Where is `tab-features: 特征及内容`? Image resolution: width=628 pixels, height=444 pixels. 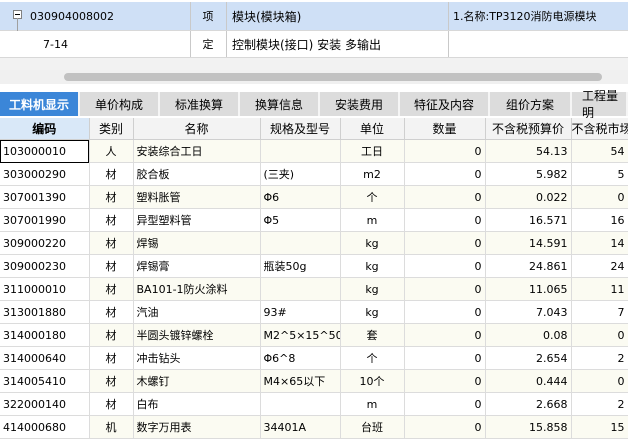
tab-features: 特征及内容 is located at coordinates (445, 104).